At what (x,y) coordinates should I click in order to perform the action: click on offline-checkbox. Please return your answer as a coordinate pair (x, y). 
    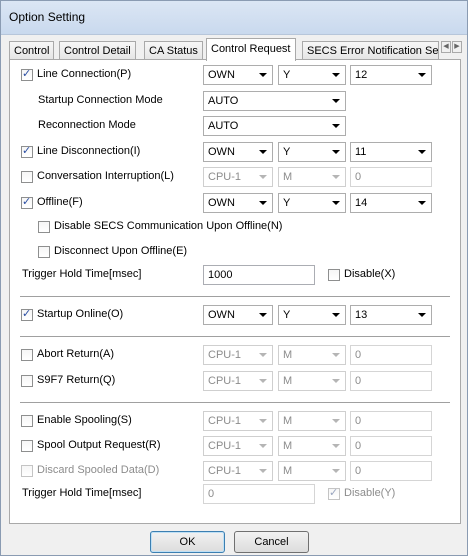
    Looking at the image, I should click on (27, 202).